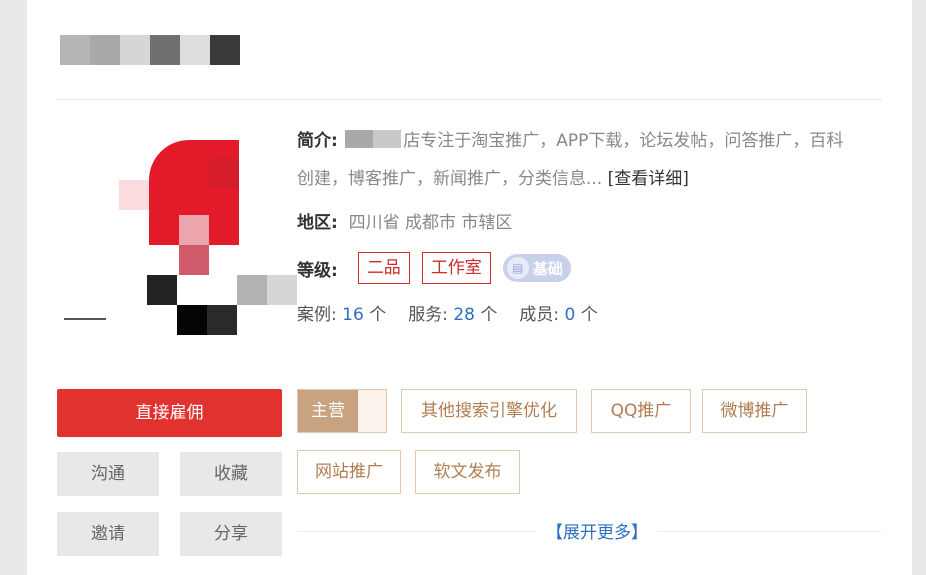 This screenshot has height=575, width=926. Describe the element at coordinates (317, 315) in the screenshot. I see `stat-cases-label: 案例:` at that location.